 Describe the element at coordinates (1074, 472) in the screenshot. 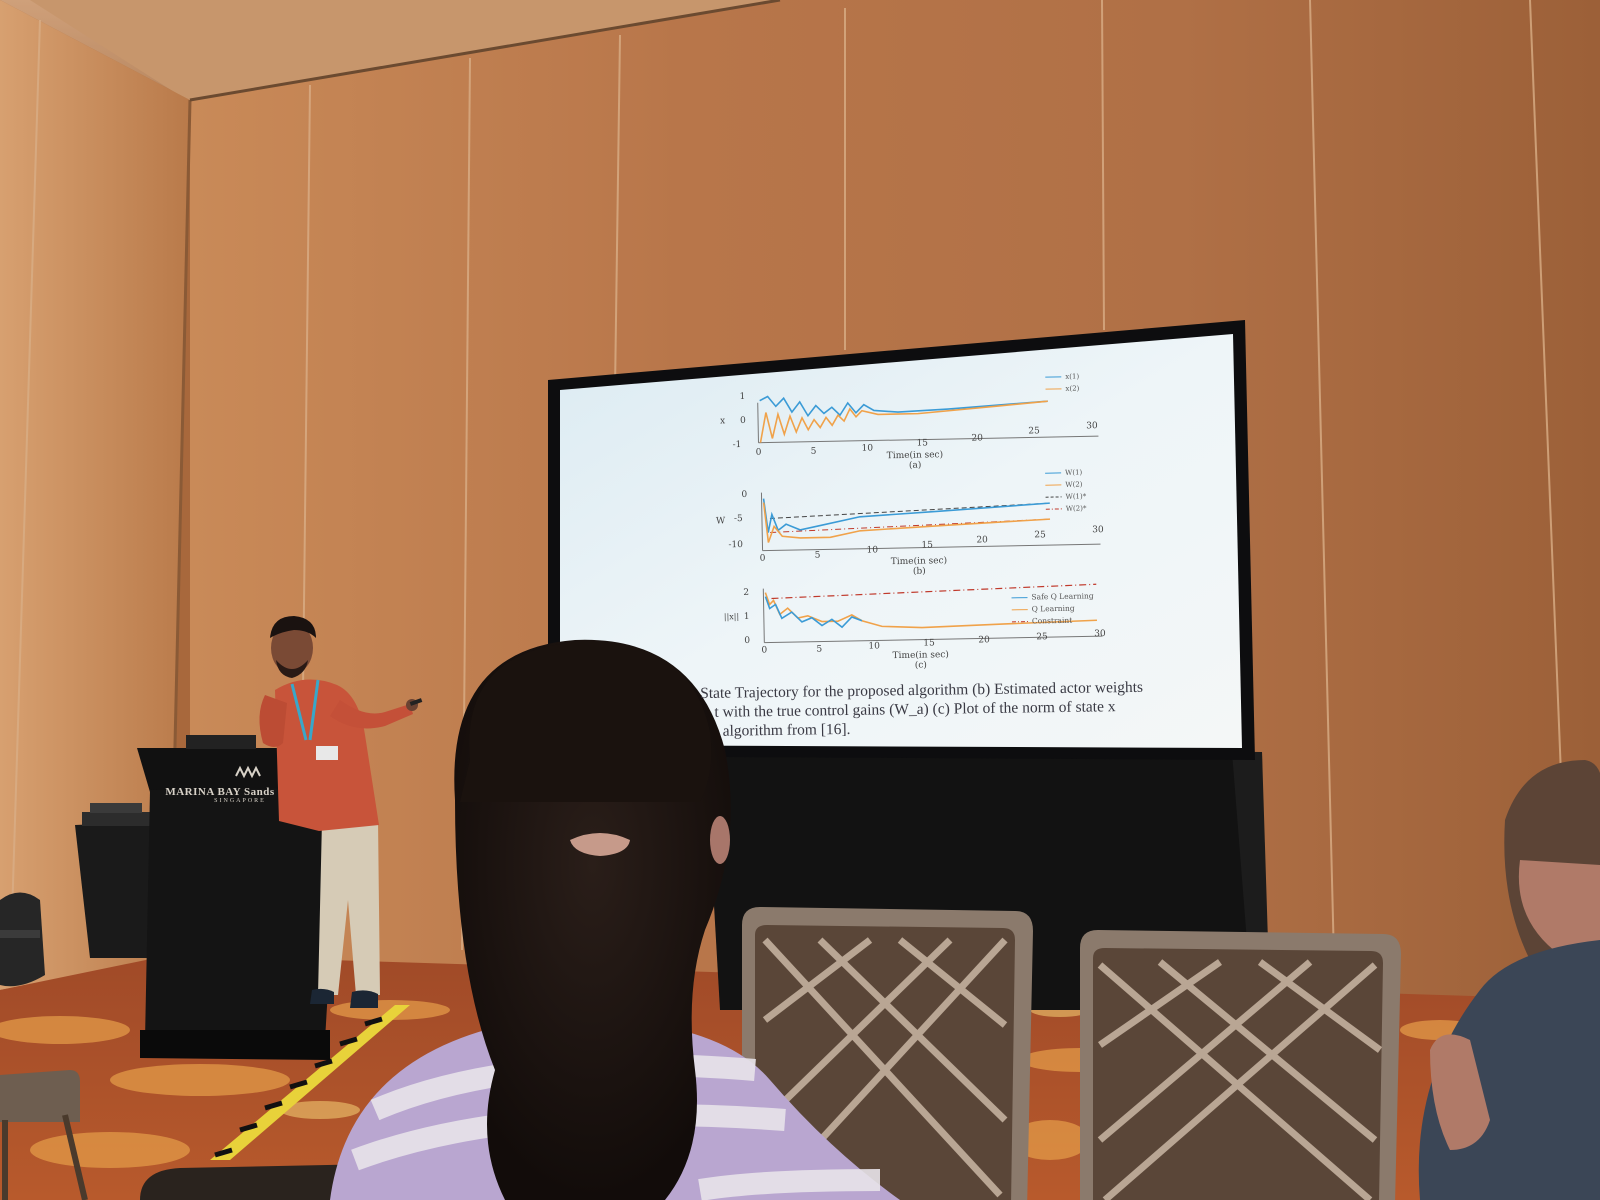

I see `svg-text: W(1)` at that location.